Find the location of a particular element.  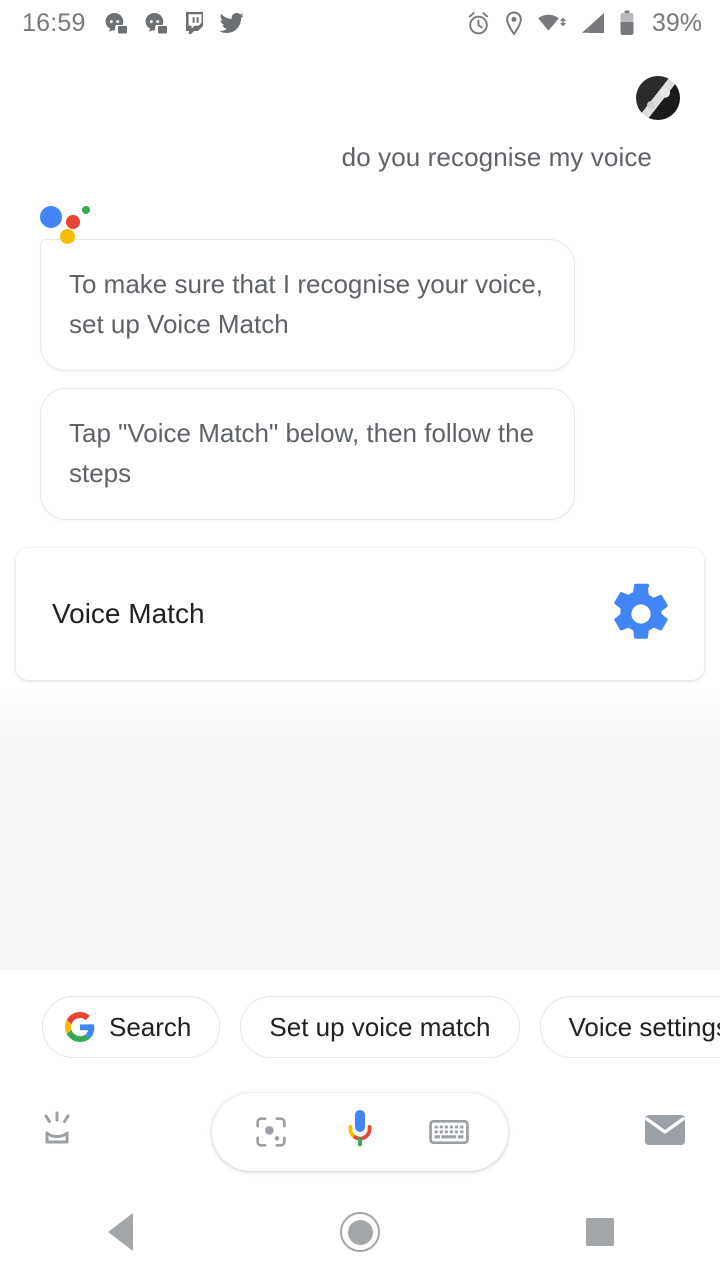

google-mic-icon is located at coordinates (360, 1132).